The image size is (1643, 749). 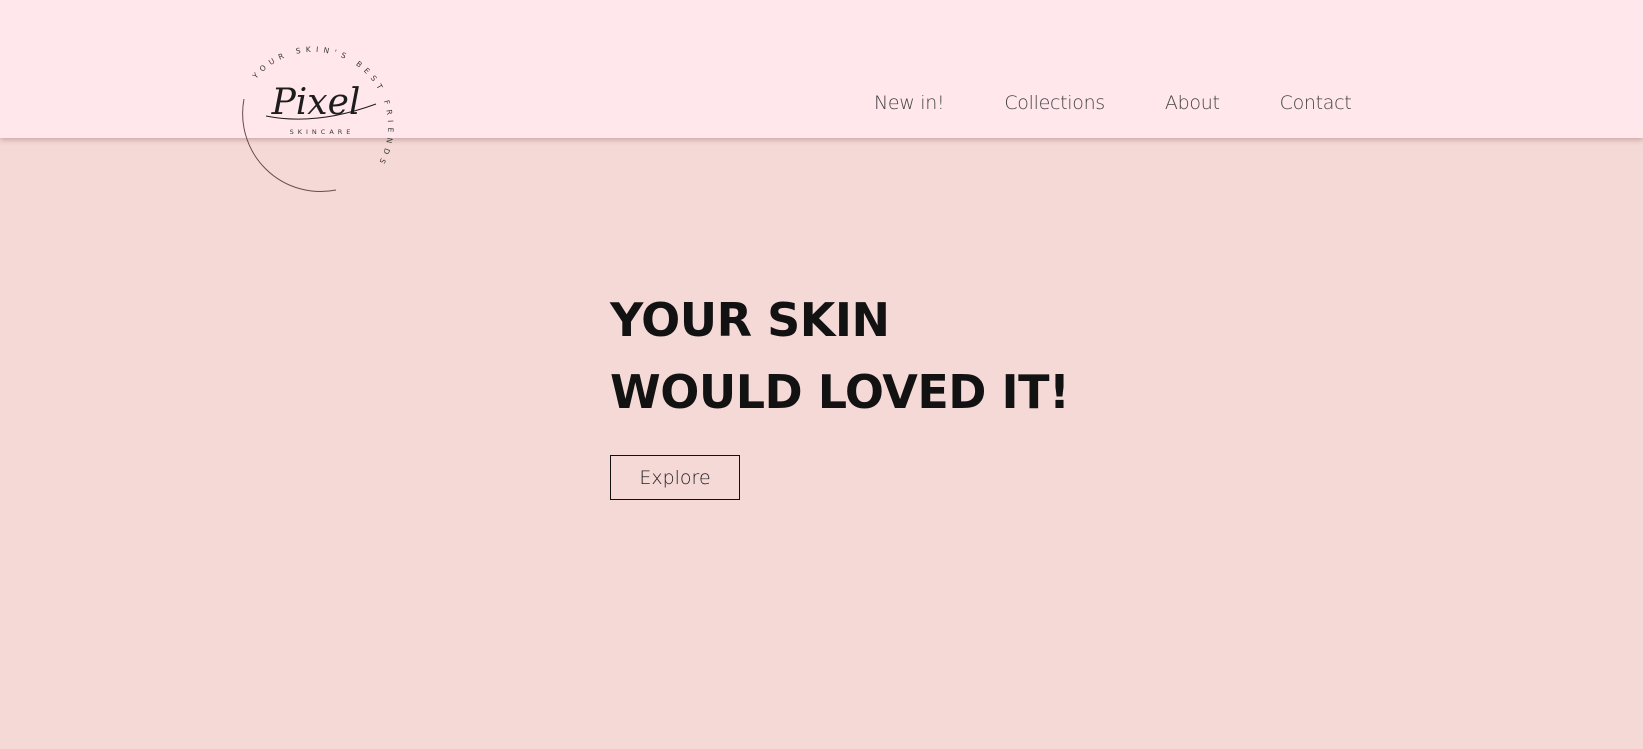 I want to click on brand-logo: YOUR SKIN'S BEST FRIENDS Pixel SKINCARE, so click(x=326, y=109).